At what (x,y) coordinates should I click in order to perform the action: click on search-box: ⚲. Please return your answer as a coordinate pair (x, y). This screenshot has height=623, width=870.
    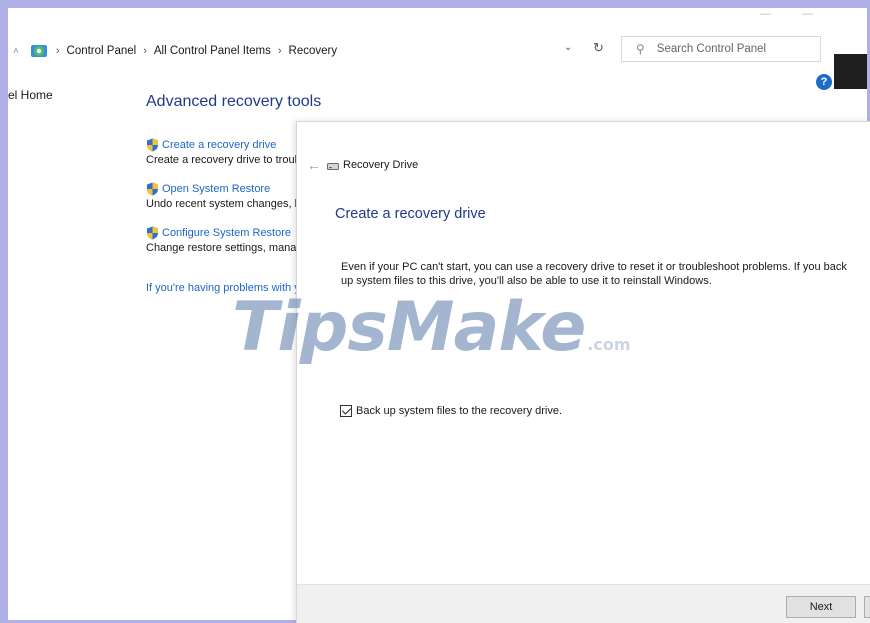
    Looking at the image, I should click on (721, 49).